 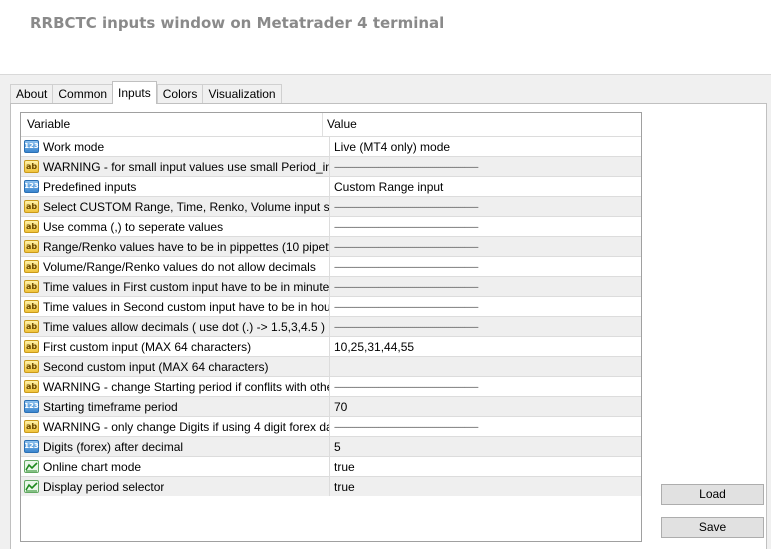 What do you see at coordinates (90, 186) in the screenshot?
I see `variable-label: Predefined inputs` at bounding box center [90, 186].